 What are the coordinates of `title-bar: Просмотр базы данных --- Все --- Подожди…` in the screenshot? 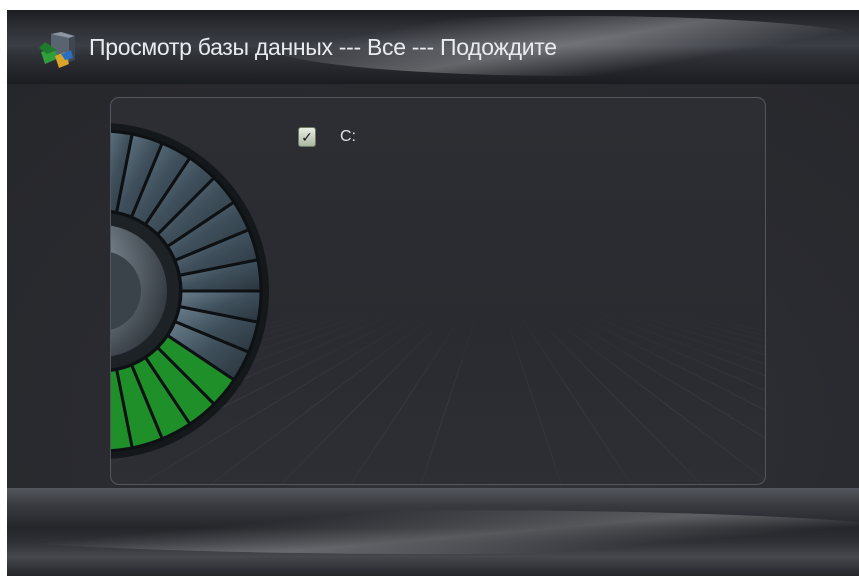 It's located at (433, 47).